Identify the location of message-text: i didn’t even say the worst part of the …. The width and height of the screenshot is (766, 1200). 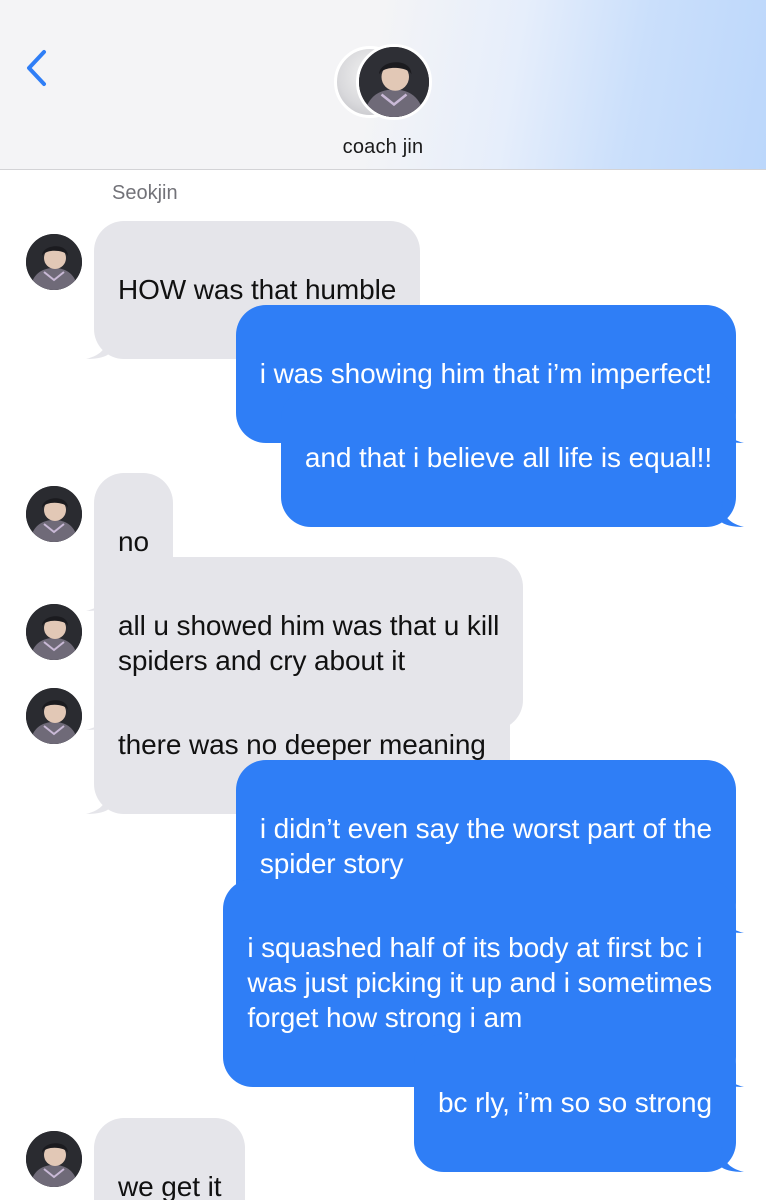
(485, 846).